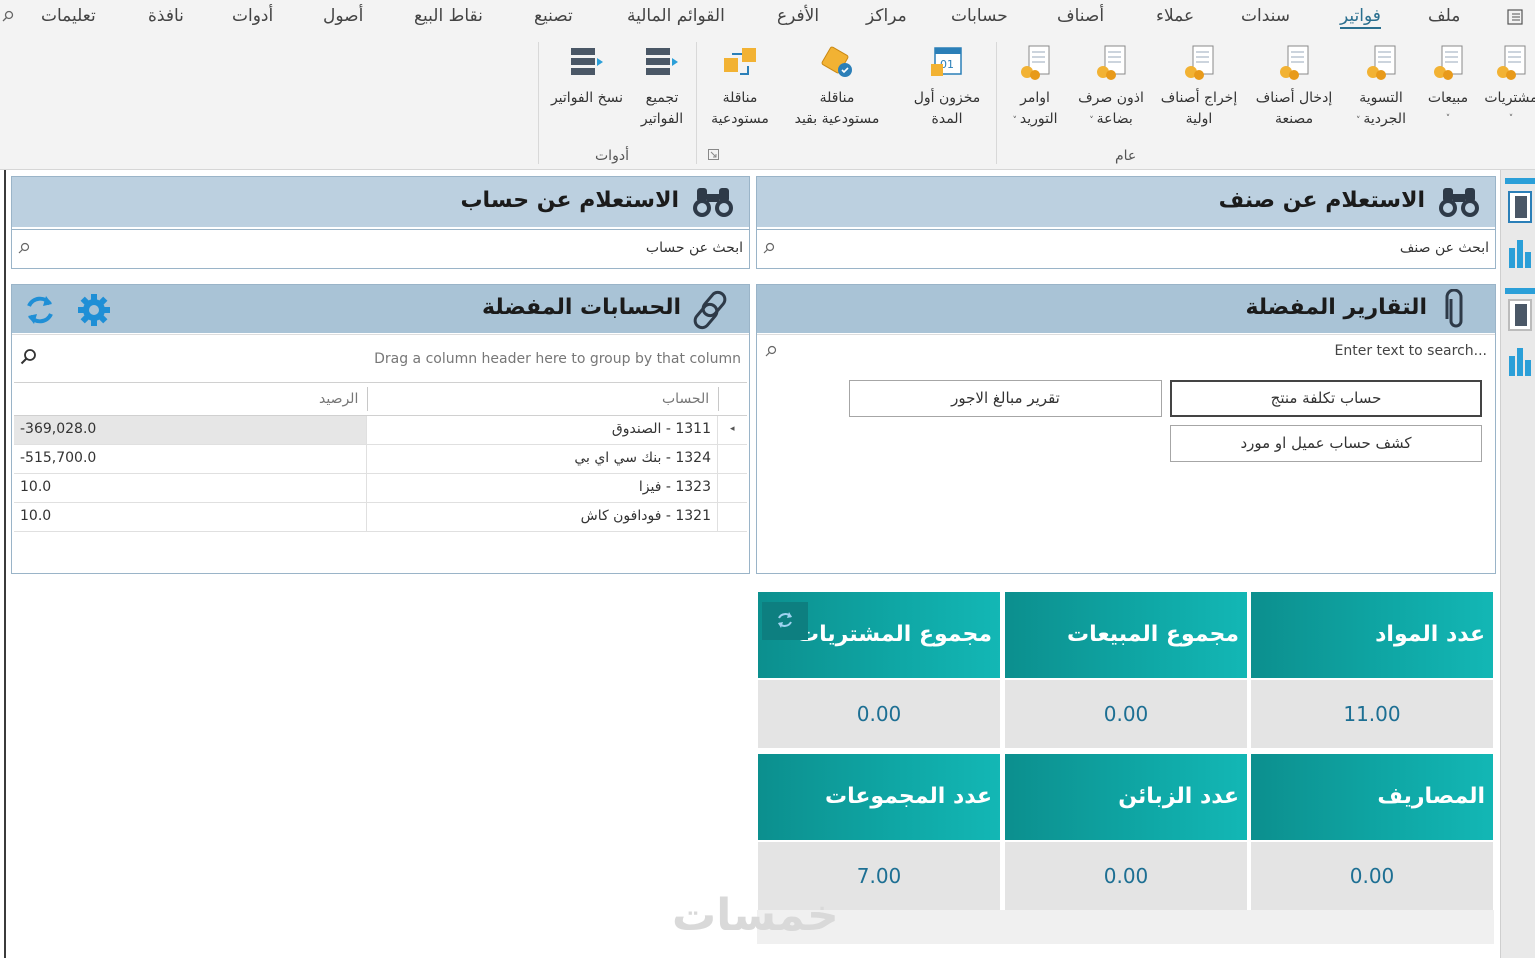  I want to click on merge-invoices-label: تجميع, so click(662, 98).